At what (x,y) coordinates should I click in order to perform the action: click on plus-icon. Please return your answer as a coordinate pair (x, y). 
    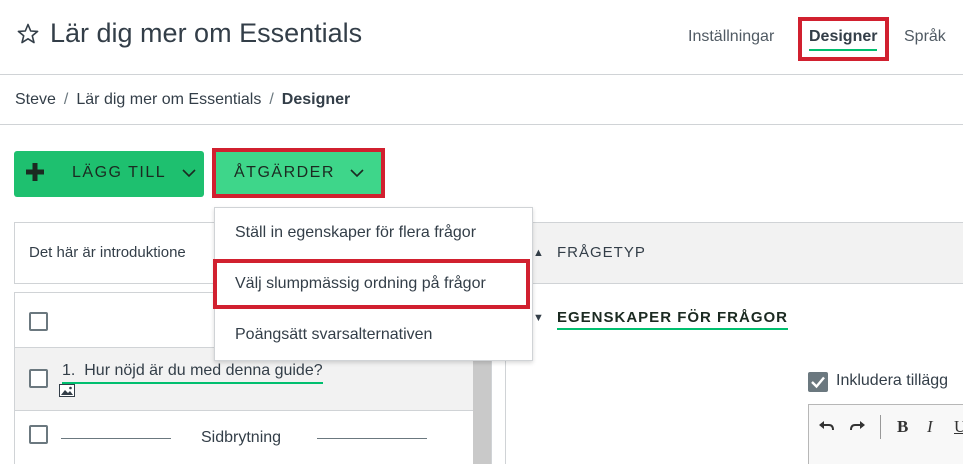
    Looking at the image, I should click on (35, 172).